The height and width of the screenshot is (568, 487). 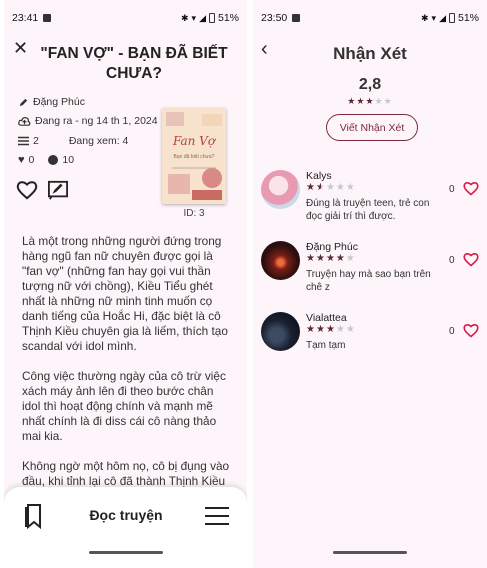 What do you see at coordinates (96, 121) in the screenshot?
I see `update-status: Đang ra - ng 14 th 1, 2024` at bounding box center [96, 121].